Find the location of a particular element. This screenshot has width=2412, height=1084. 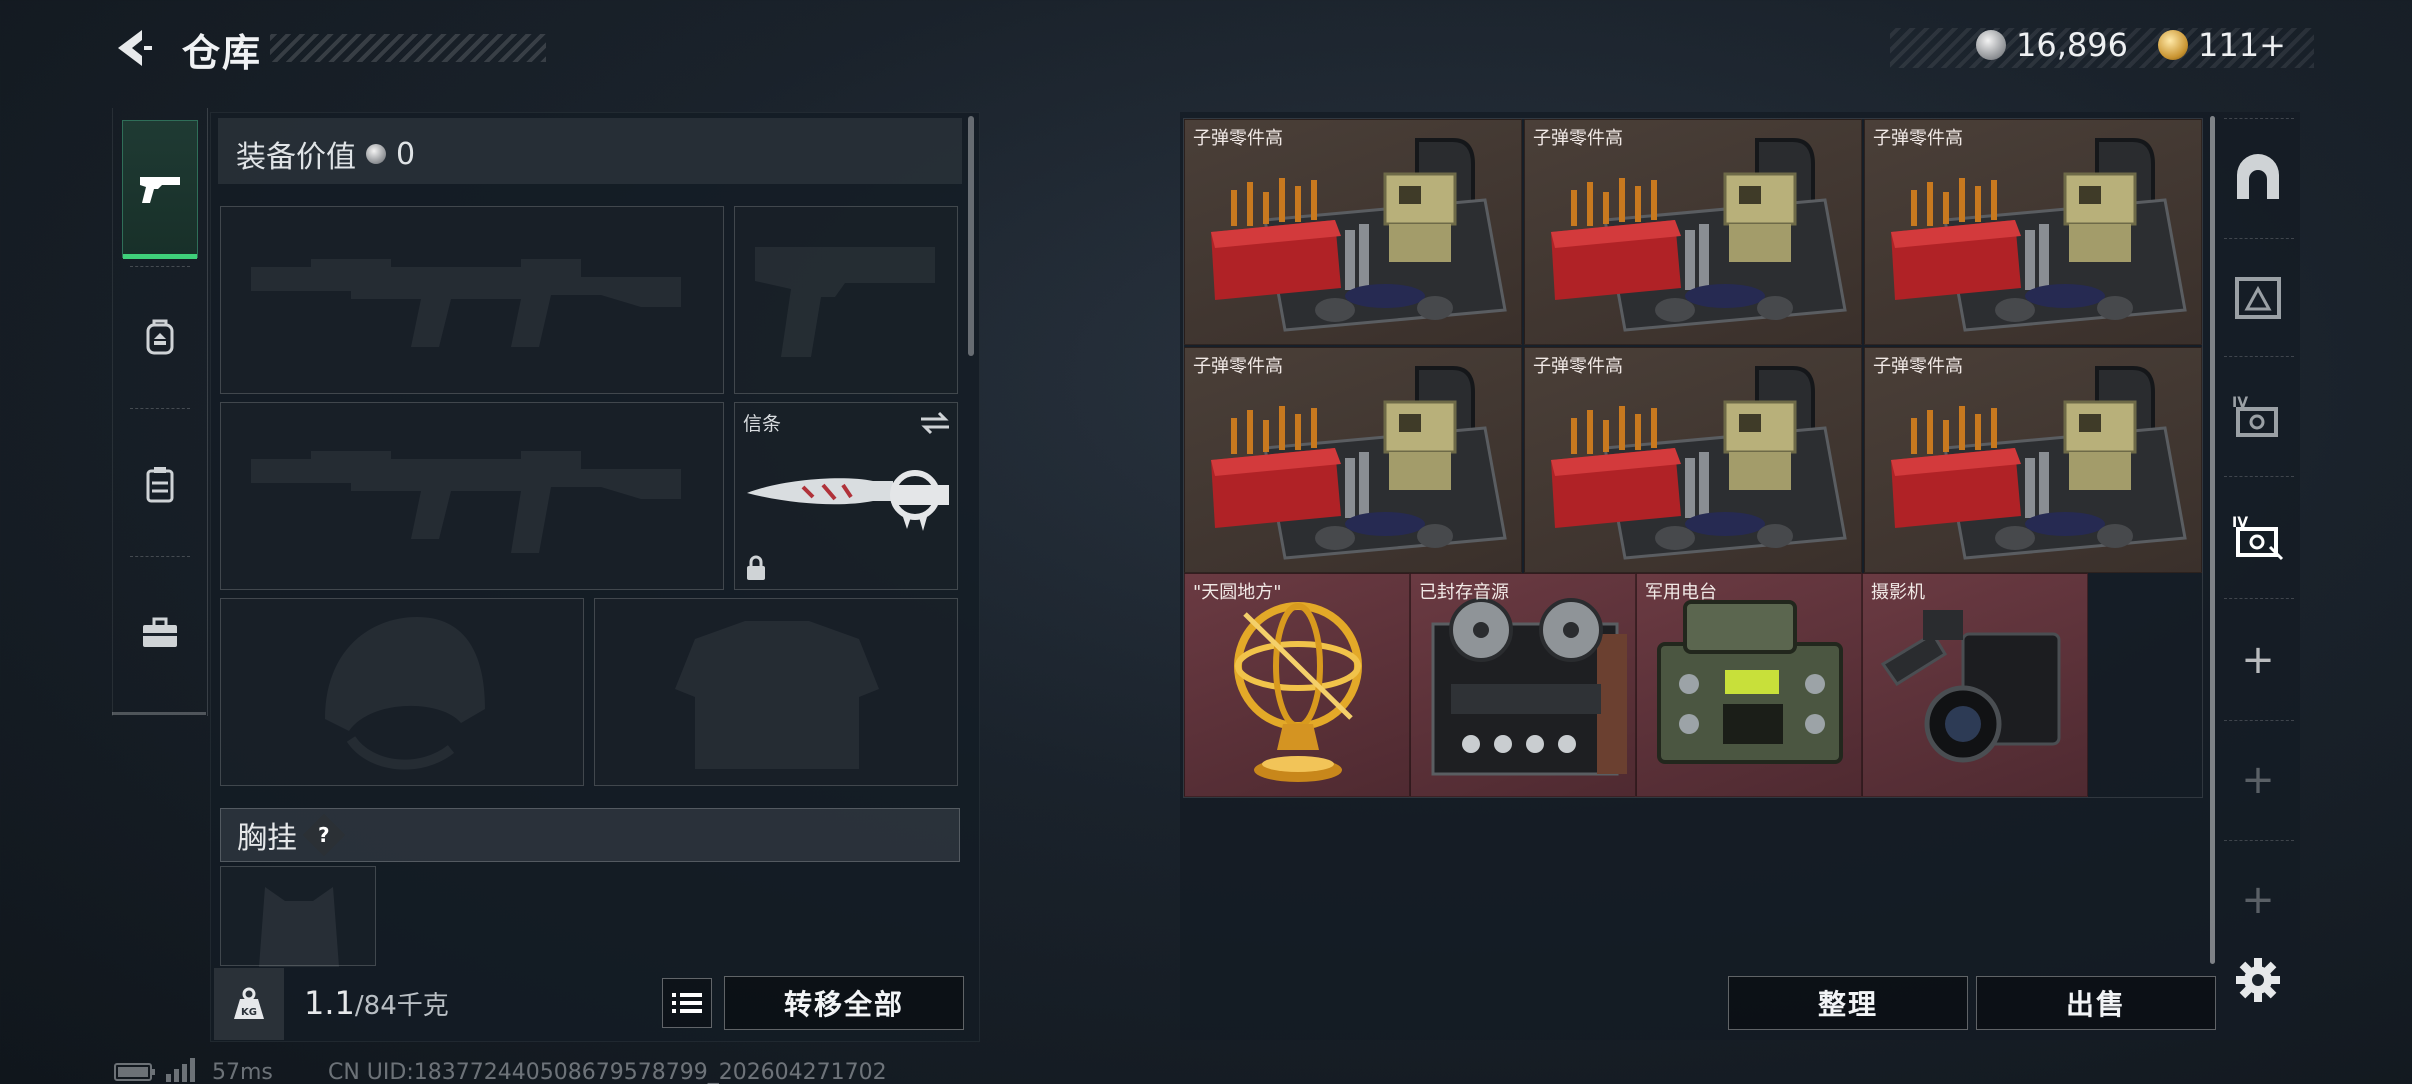

helmet-silhouette-icon is located at coordinates (405, 693).